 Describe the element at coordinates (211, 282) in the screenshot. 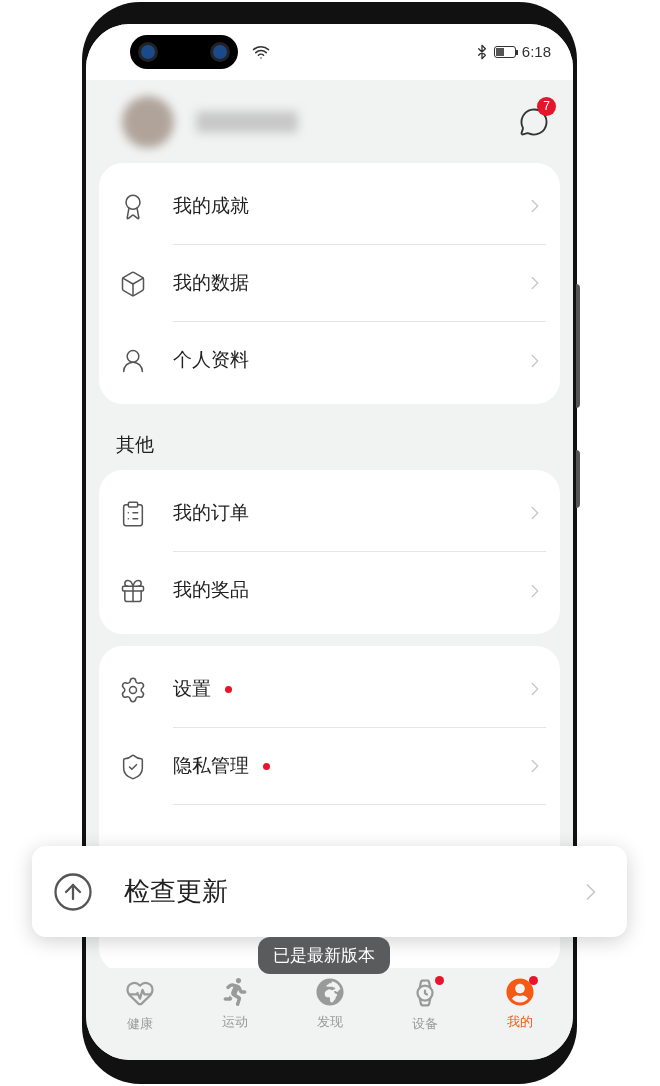

I see `menu-label: 我的数据` at that location.